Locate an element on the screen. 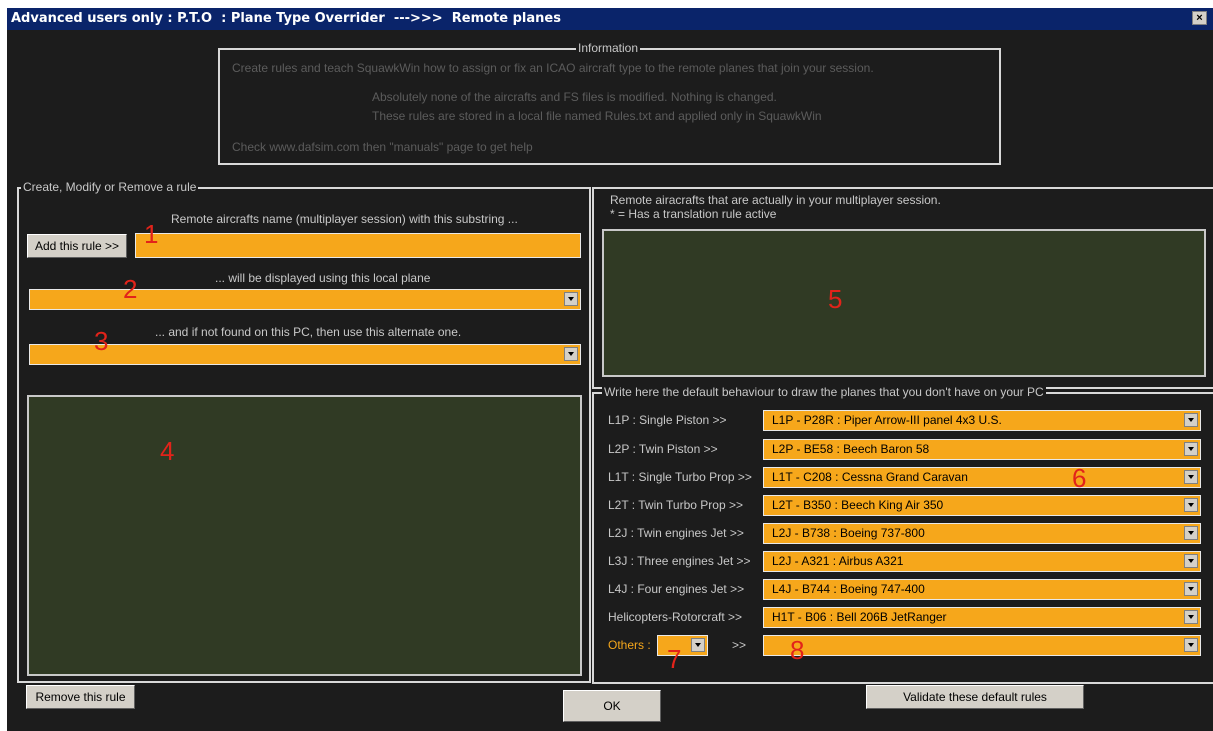  substring-input is located at coordinates (358, 245).